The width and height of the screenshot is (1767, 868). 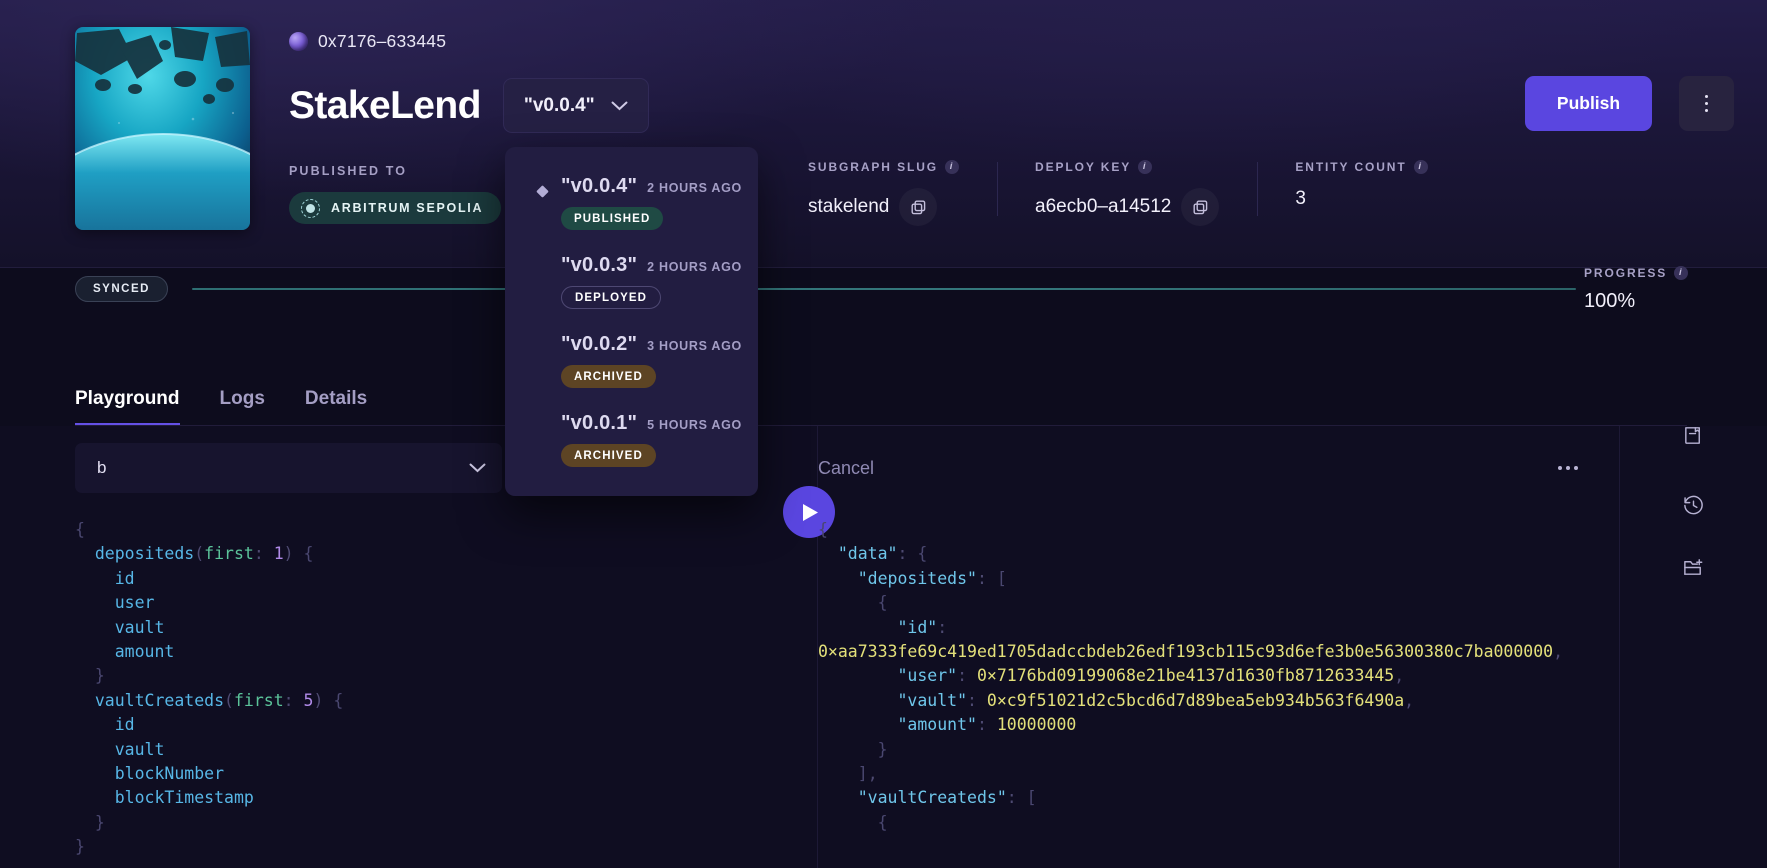 What do you see at coordinates (1083, 167) in the screenshot?
I see `meta-label: DEPLOY KEY` at bounding box center [1083, 167].